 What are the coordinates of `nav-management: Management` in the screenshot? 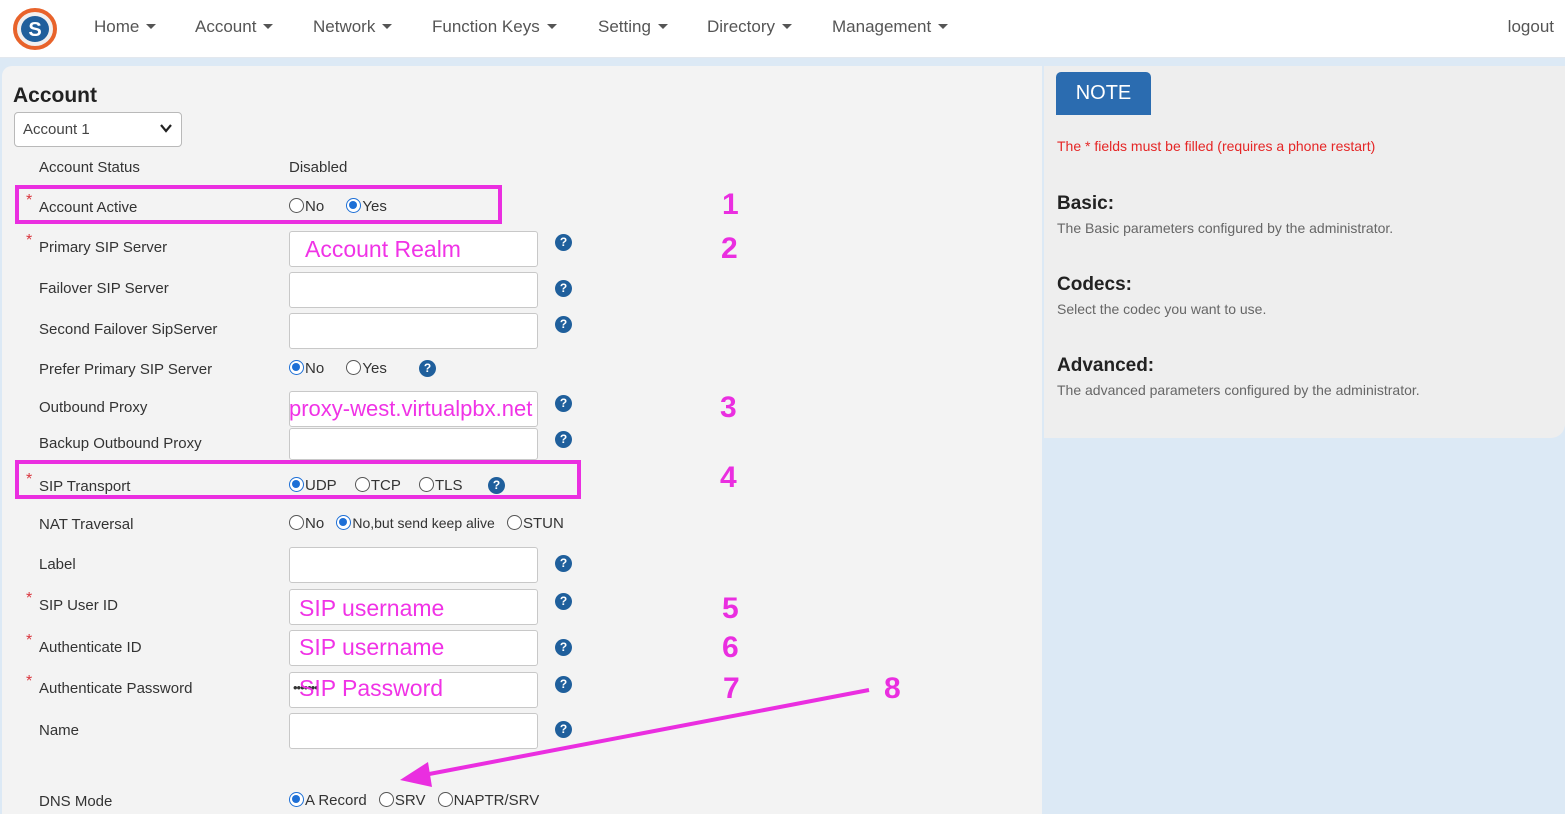 It's located at (890, 27).